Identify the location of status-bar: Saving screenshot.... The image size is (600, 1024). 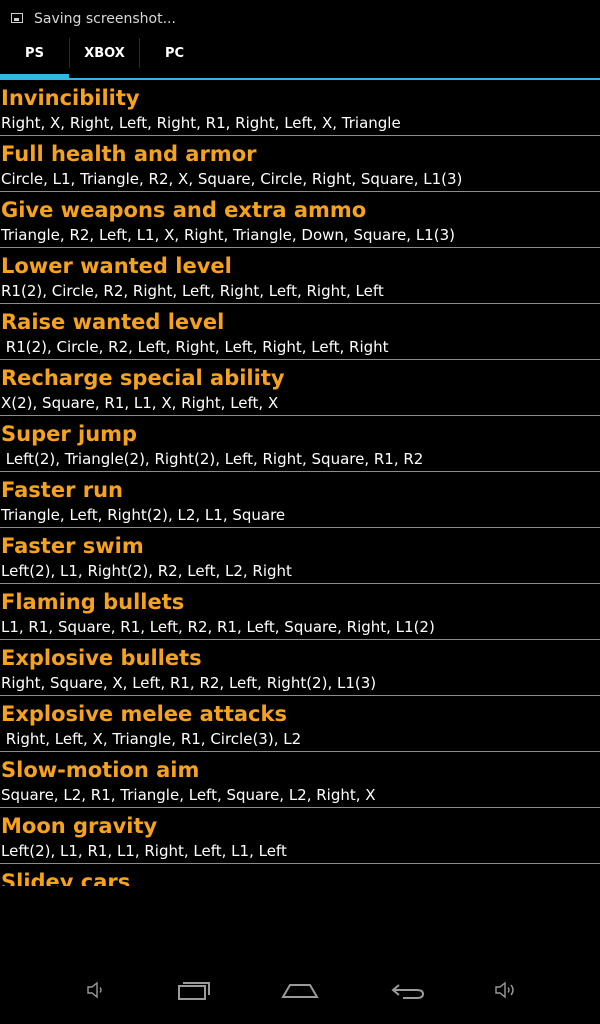
(300, 14).